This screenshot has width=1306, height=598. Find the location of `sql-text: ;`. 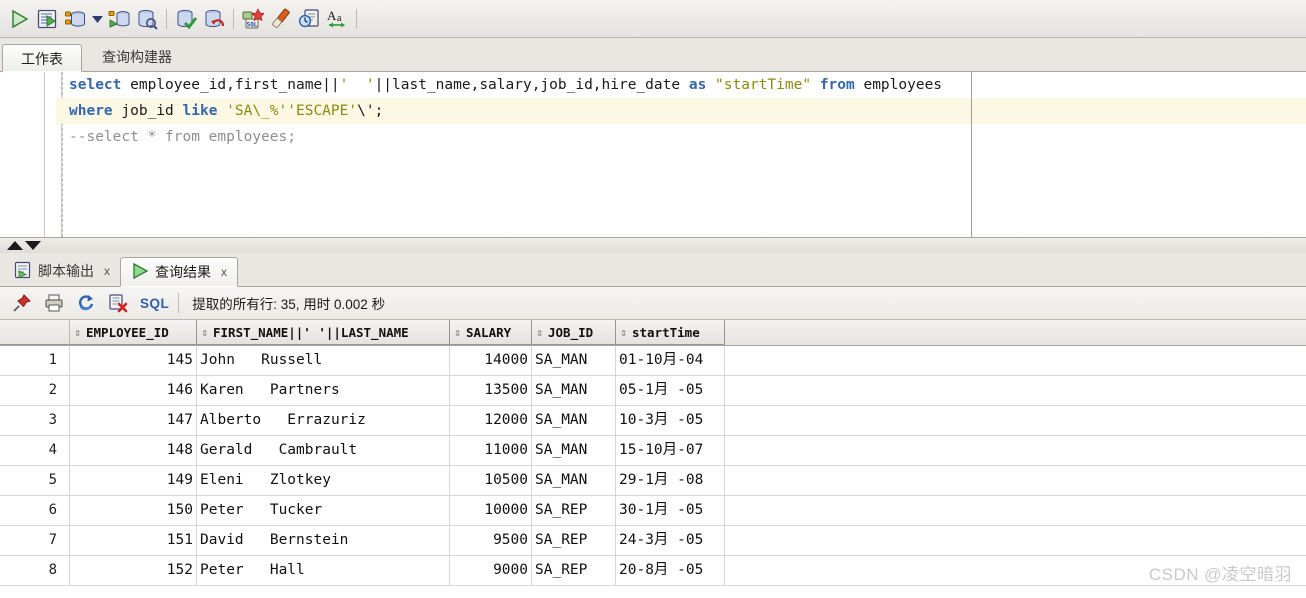

sql-text: ; is located at coordinates (379, 111).